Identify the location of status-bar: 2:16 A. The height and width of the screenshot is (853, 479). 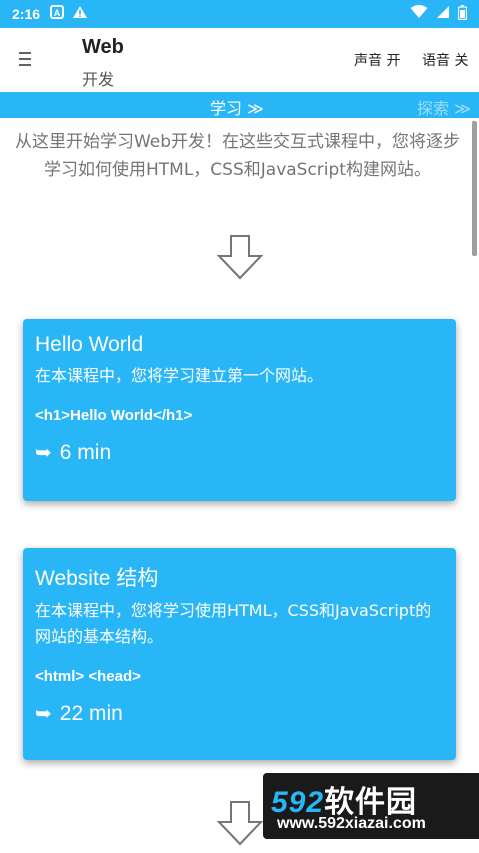
(239, 14).